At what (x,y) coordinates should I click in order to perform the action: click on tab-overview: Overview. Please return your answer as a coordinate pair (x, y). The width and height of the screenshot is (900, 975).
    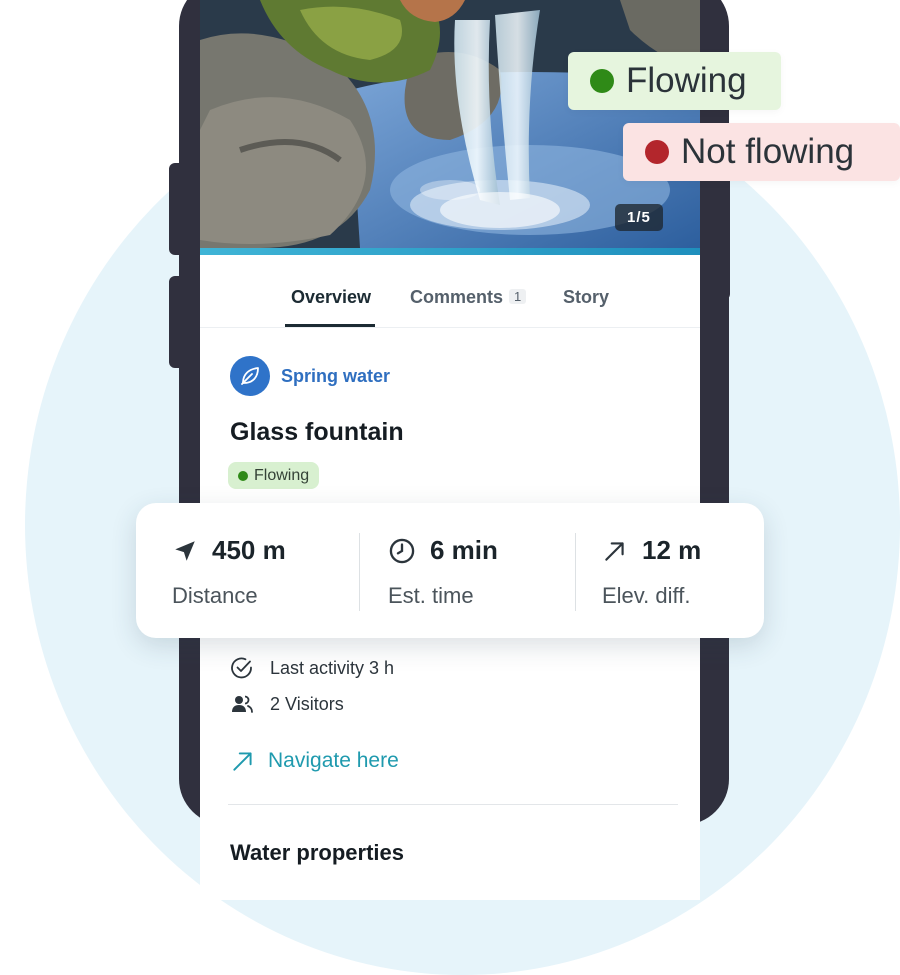
    Looking at the image, I should click on (331, 297).